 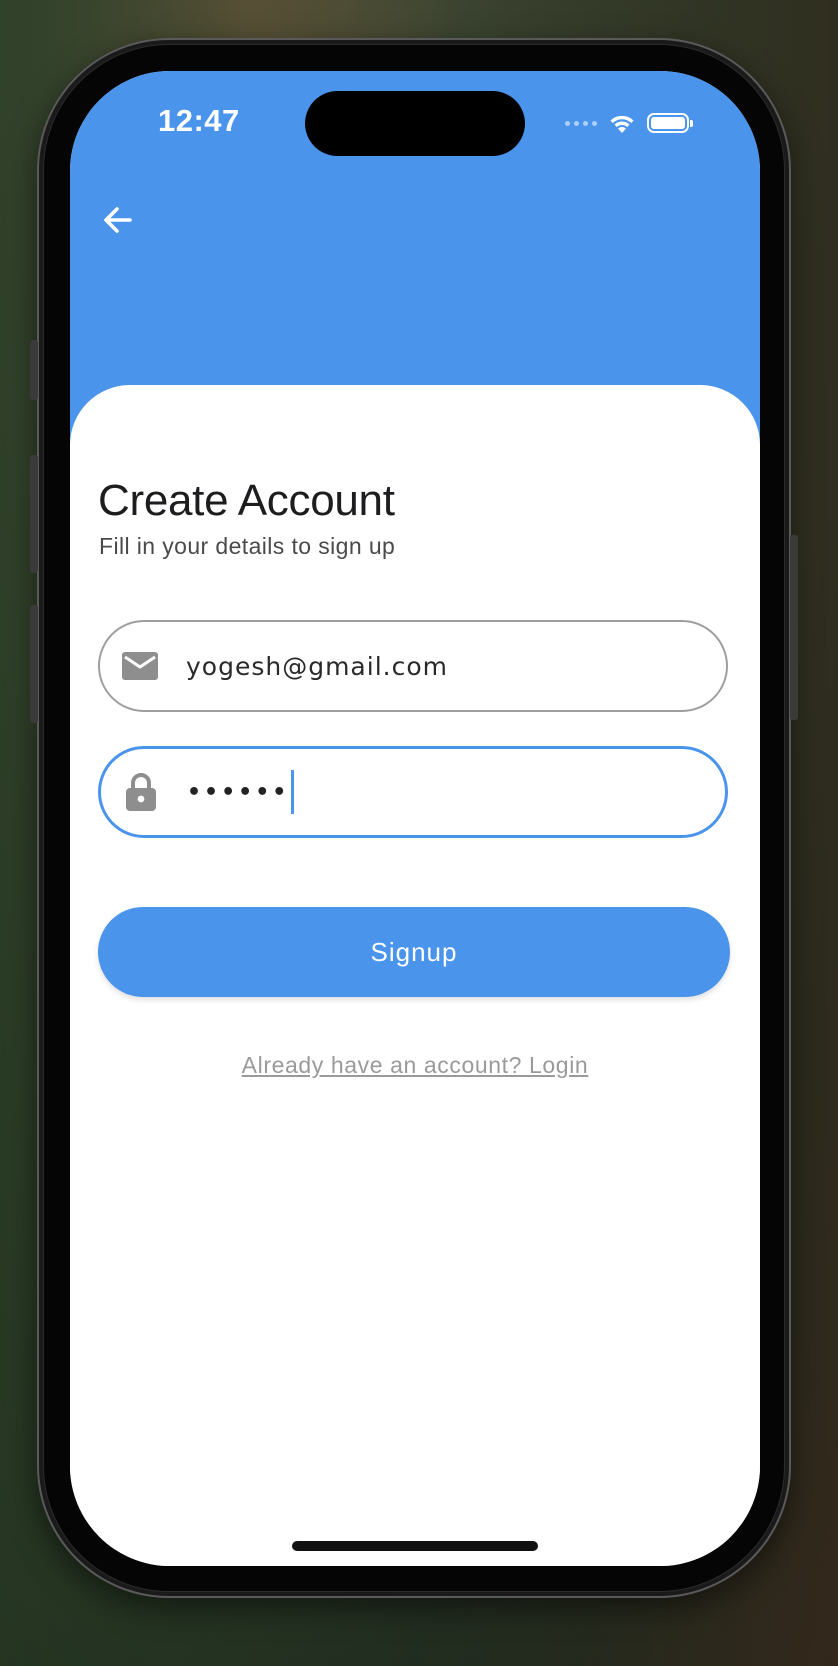 I want to click on page-title: Create Account, so click(x=246, y=500).